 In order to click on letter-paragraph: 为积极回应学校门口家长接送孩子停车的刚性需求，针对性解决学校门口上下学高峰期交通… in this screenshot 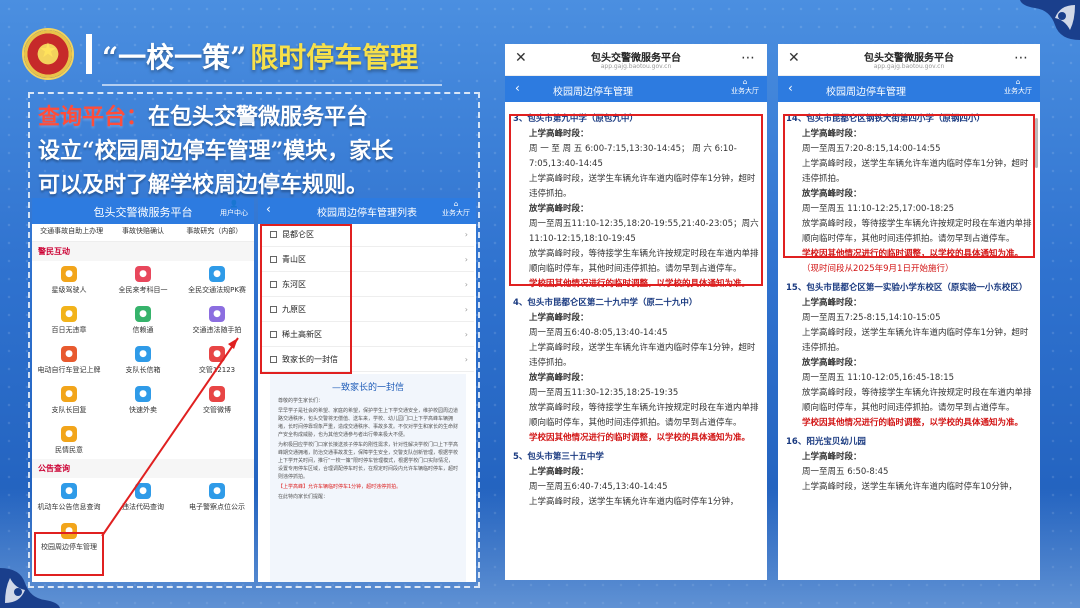, I will do `click(368, 461)`.